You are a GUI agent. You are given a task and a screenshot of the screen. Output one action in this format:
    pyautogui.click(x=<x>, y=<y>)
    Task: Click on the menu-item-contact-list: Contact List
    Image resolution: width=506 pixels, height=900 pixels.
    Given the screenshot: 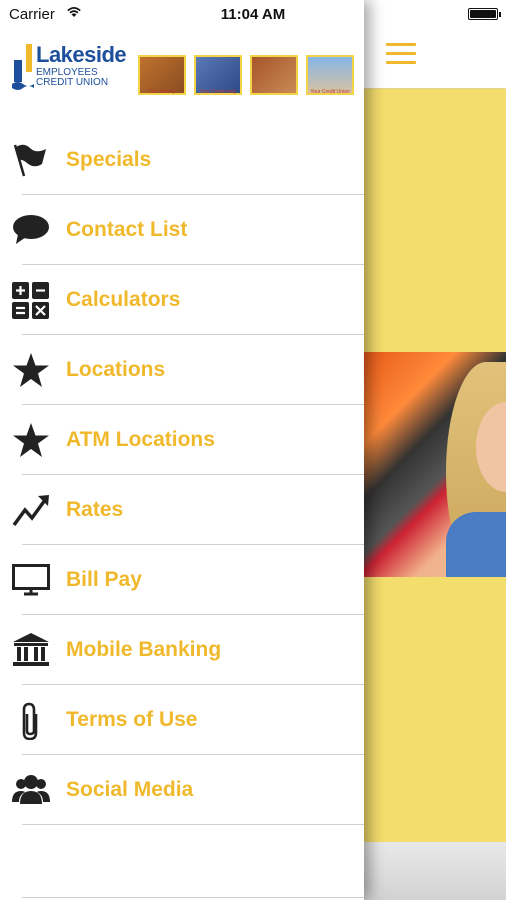 What is the action you would take?
    pyautogui.click(x=182, y=230)
    